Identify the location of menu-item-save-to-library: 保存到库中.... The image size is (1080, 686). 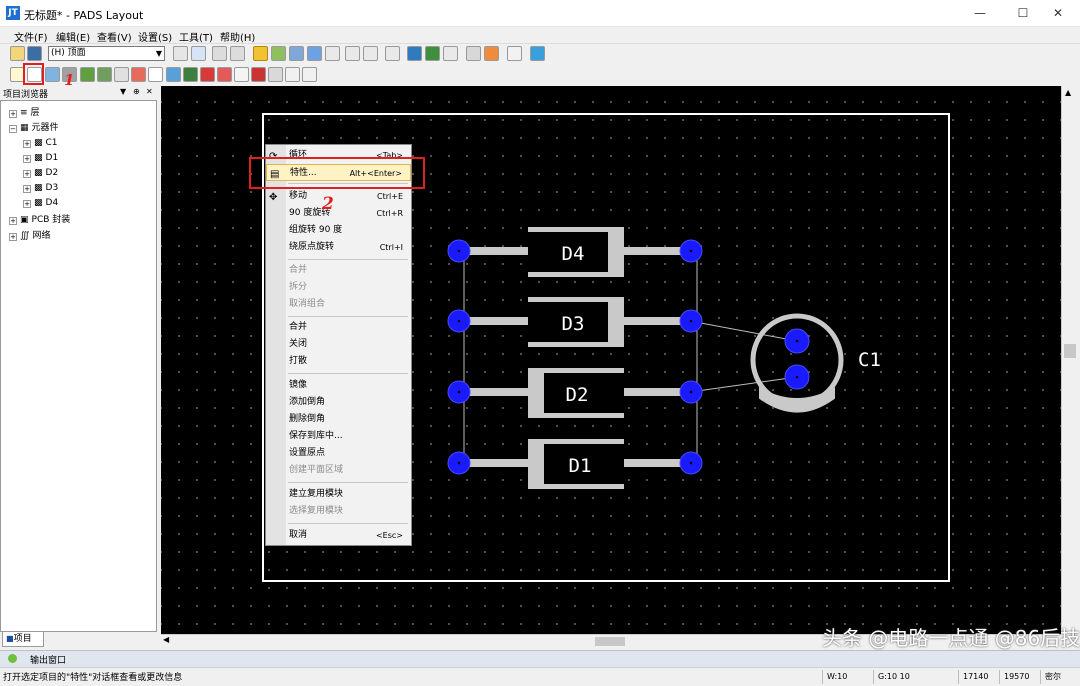
(338, 436).